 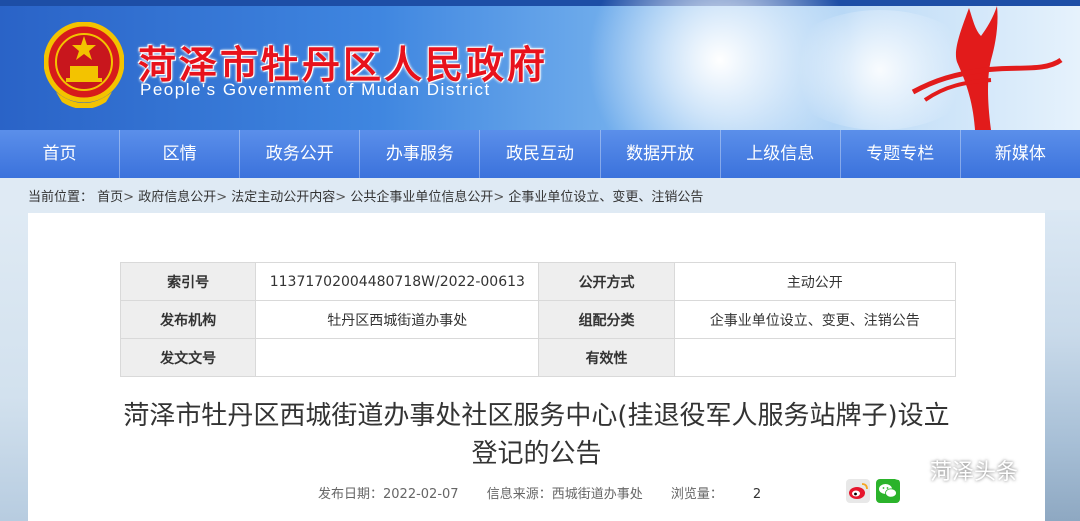 I want to click on national-emblem-icon, so click(x=84, y=65).